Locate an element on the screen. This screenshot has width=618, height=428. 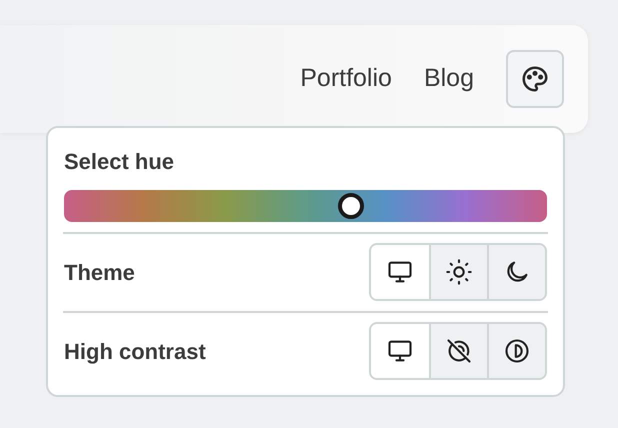
palette-icon is located at coordinates (535, 79).